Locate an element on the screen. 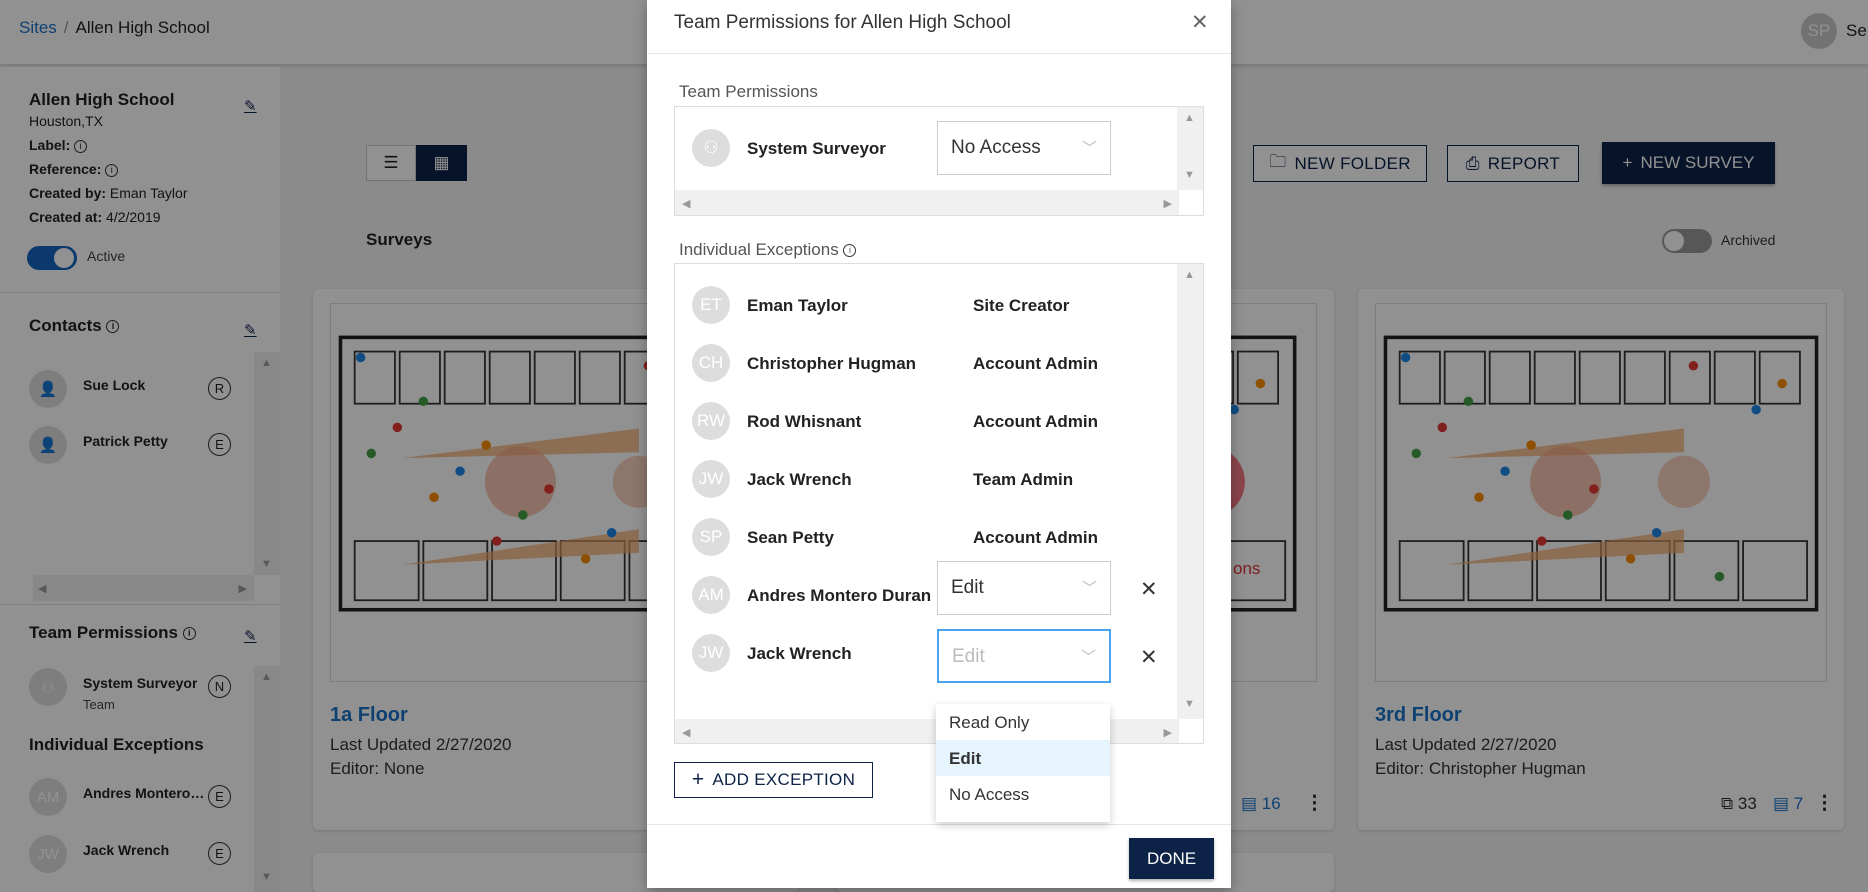 The height and width of the screenshot is (892, 1868). exception-row: CH Christopher Hugman Account Admin is located at coordinates (930, 363).